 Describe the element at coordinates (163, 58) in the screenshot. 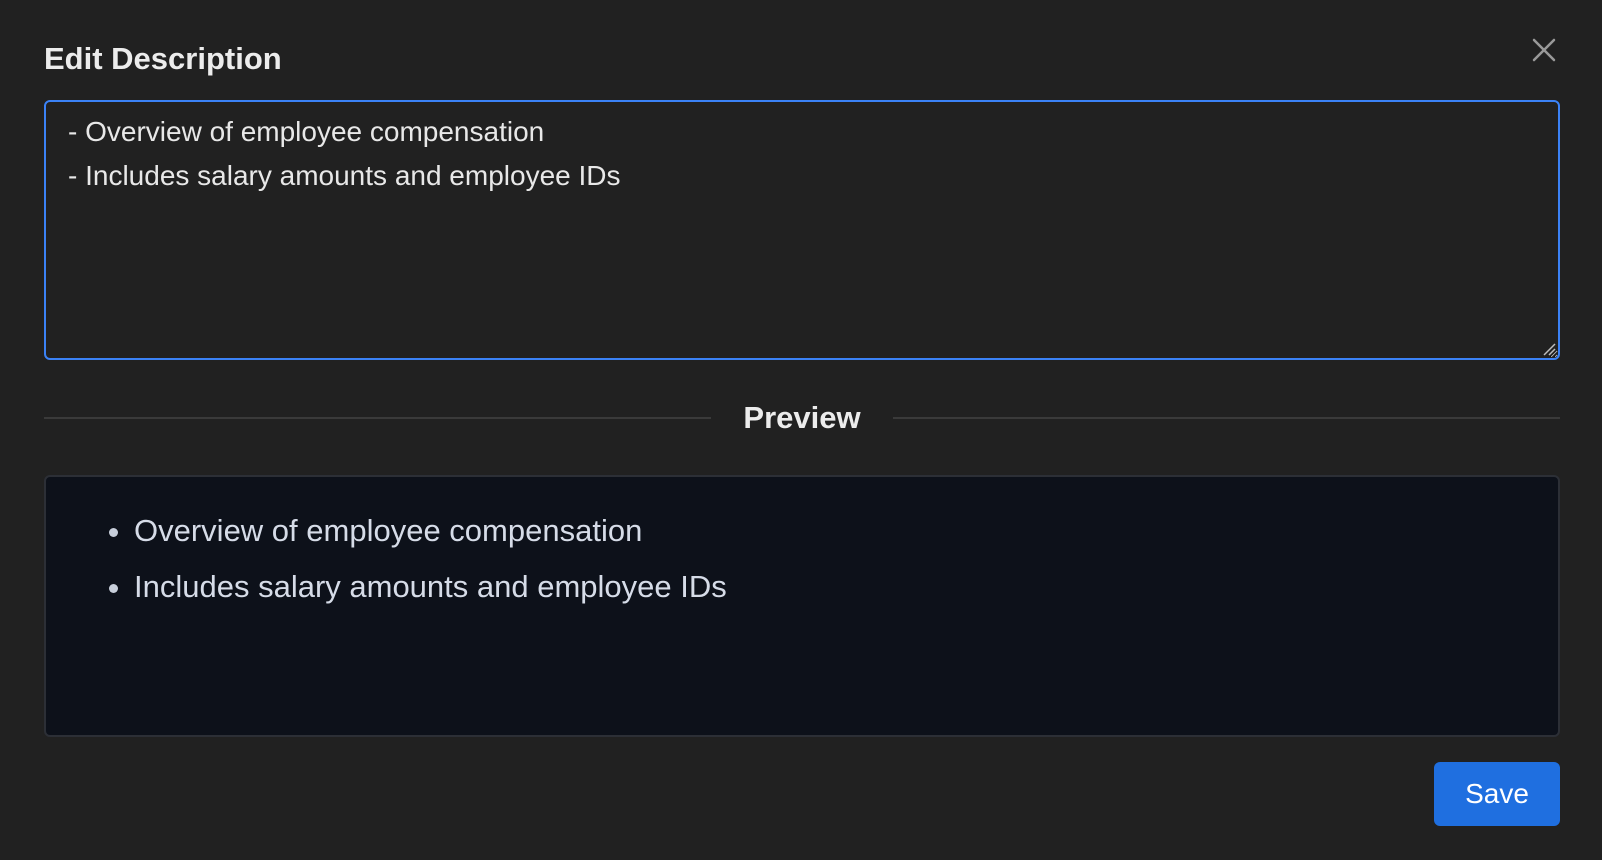

I see `dialog-title: Edit Description` at that location.